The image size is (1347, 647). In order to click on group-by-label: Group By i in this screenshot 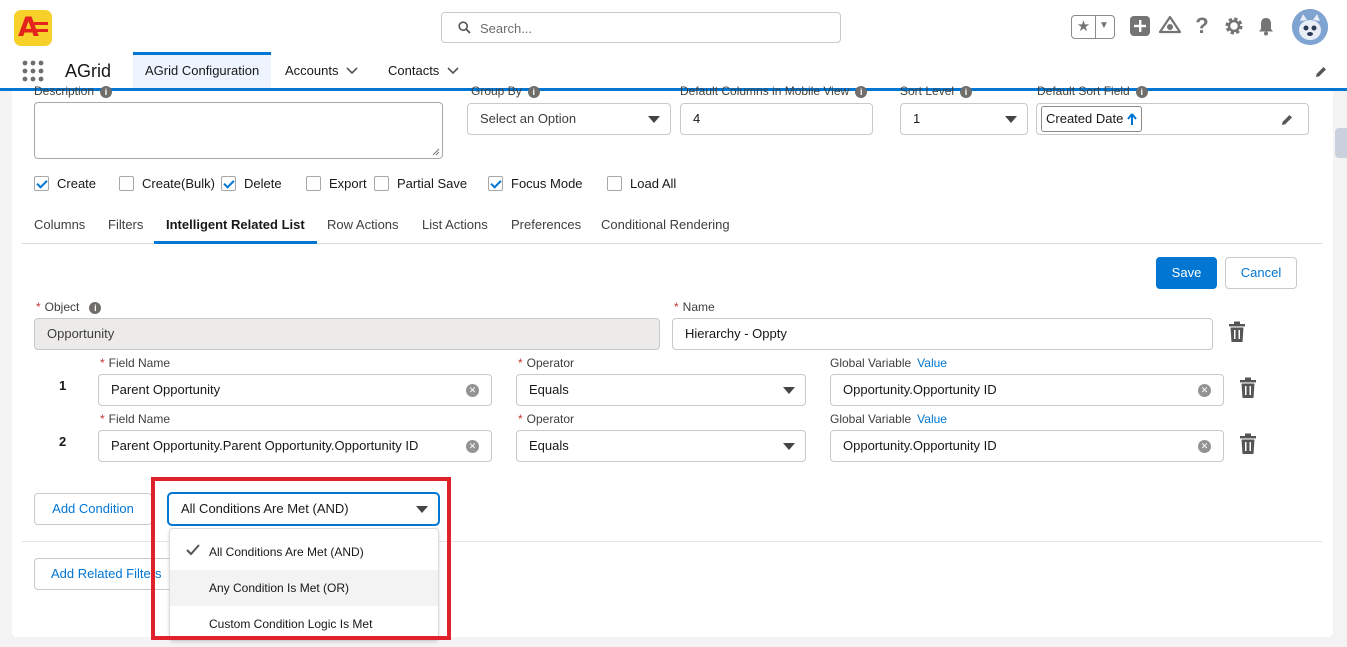, I will do `click(505, 91)`.